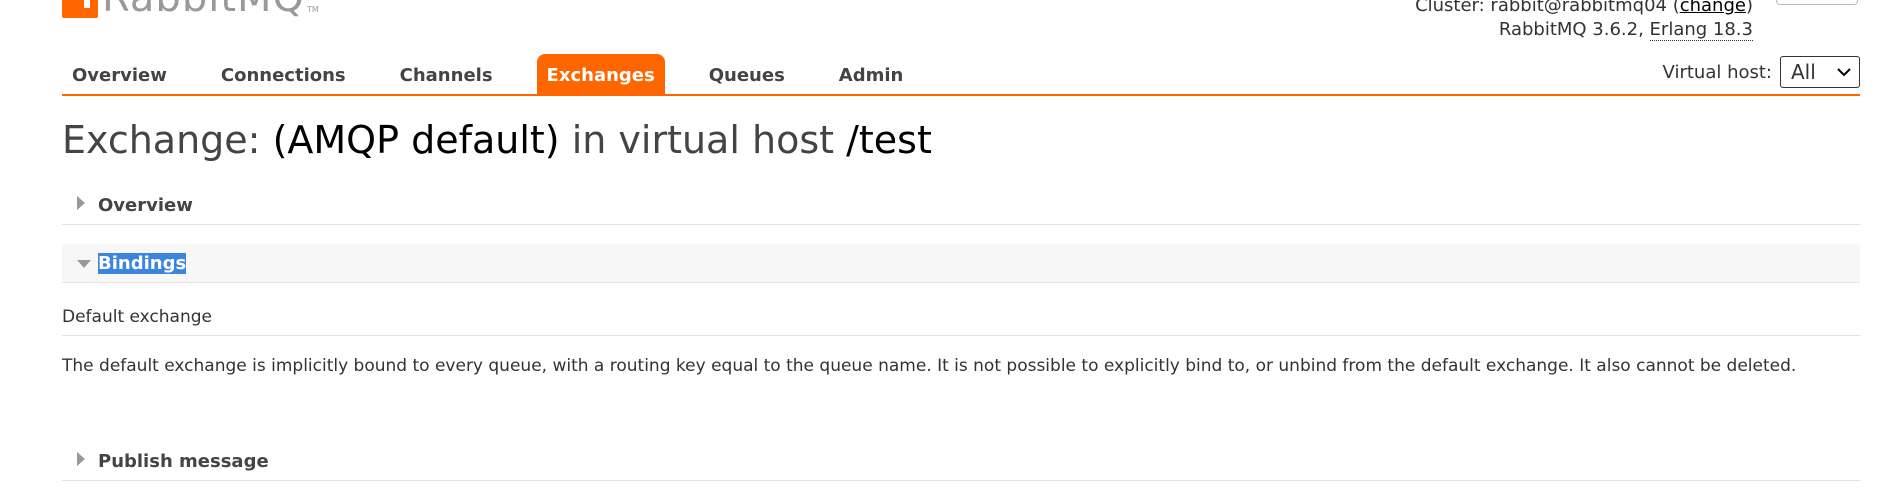 The image size is (1890, 490). Describe the element at coordinates (1820, 72) in the screenshot. I see `vhost-select: All` at that location.